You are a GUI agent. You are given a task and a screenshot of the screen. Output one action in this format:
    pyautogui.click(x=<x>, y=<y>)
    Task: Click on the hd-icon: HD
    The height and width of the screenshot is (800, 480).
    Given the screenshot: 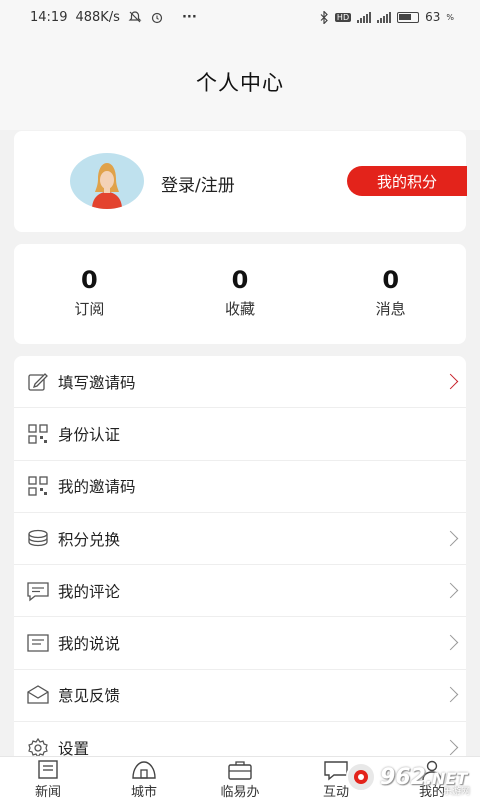 What is the action you would take?
    pyautogui.click(x=343, y=17)
    